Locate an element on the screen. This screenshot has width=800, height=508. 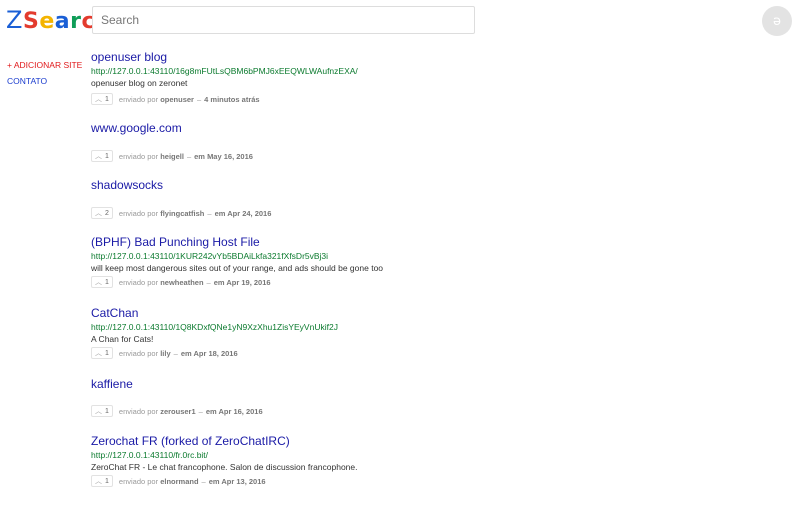
result-meta: ︿ 1 enviado por zerouser1– em Apr 16, 2016 is located at coordinates (177, 411).